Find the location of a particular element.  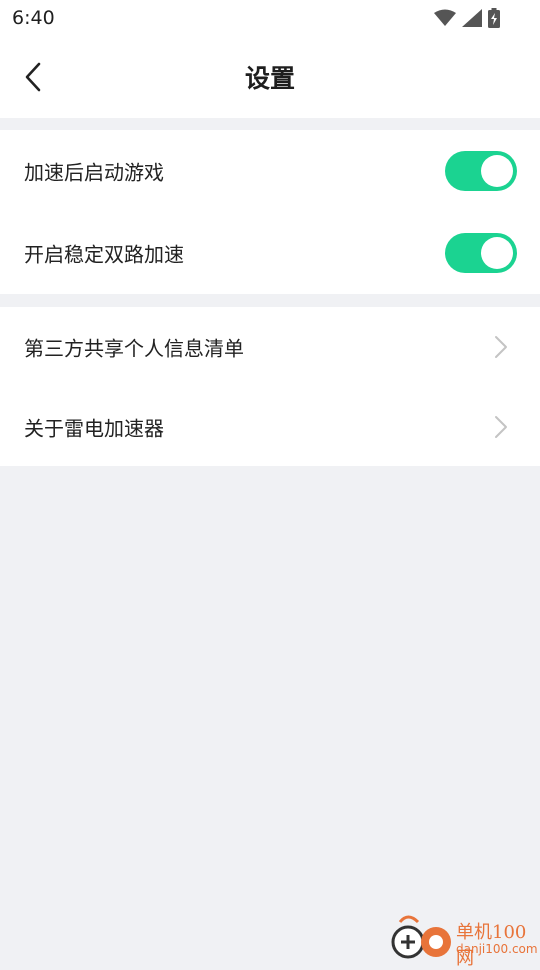

list-item-third-party-sharing: 第三方共享个人信息清单 is located at coordinates (270, 347).